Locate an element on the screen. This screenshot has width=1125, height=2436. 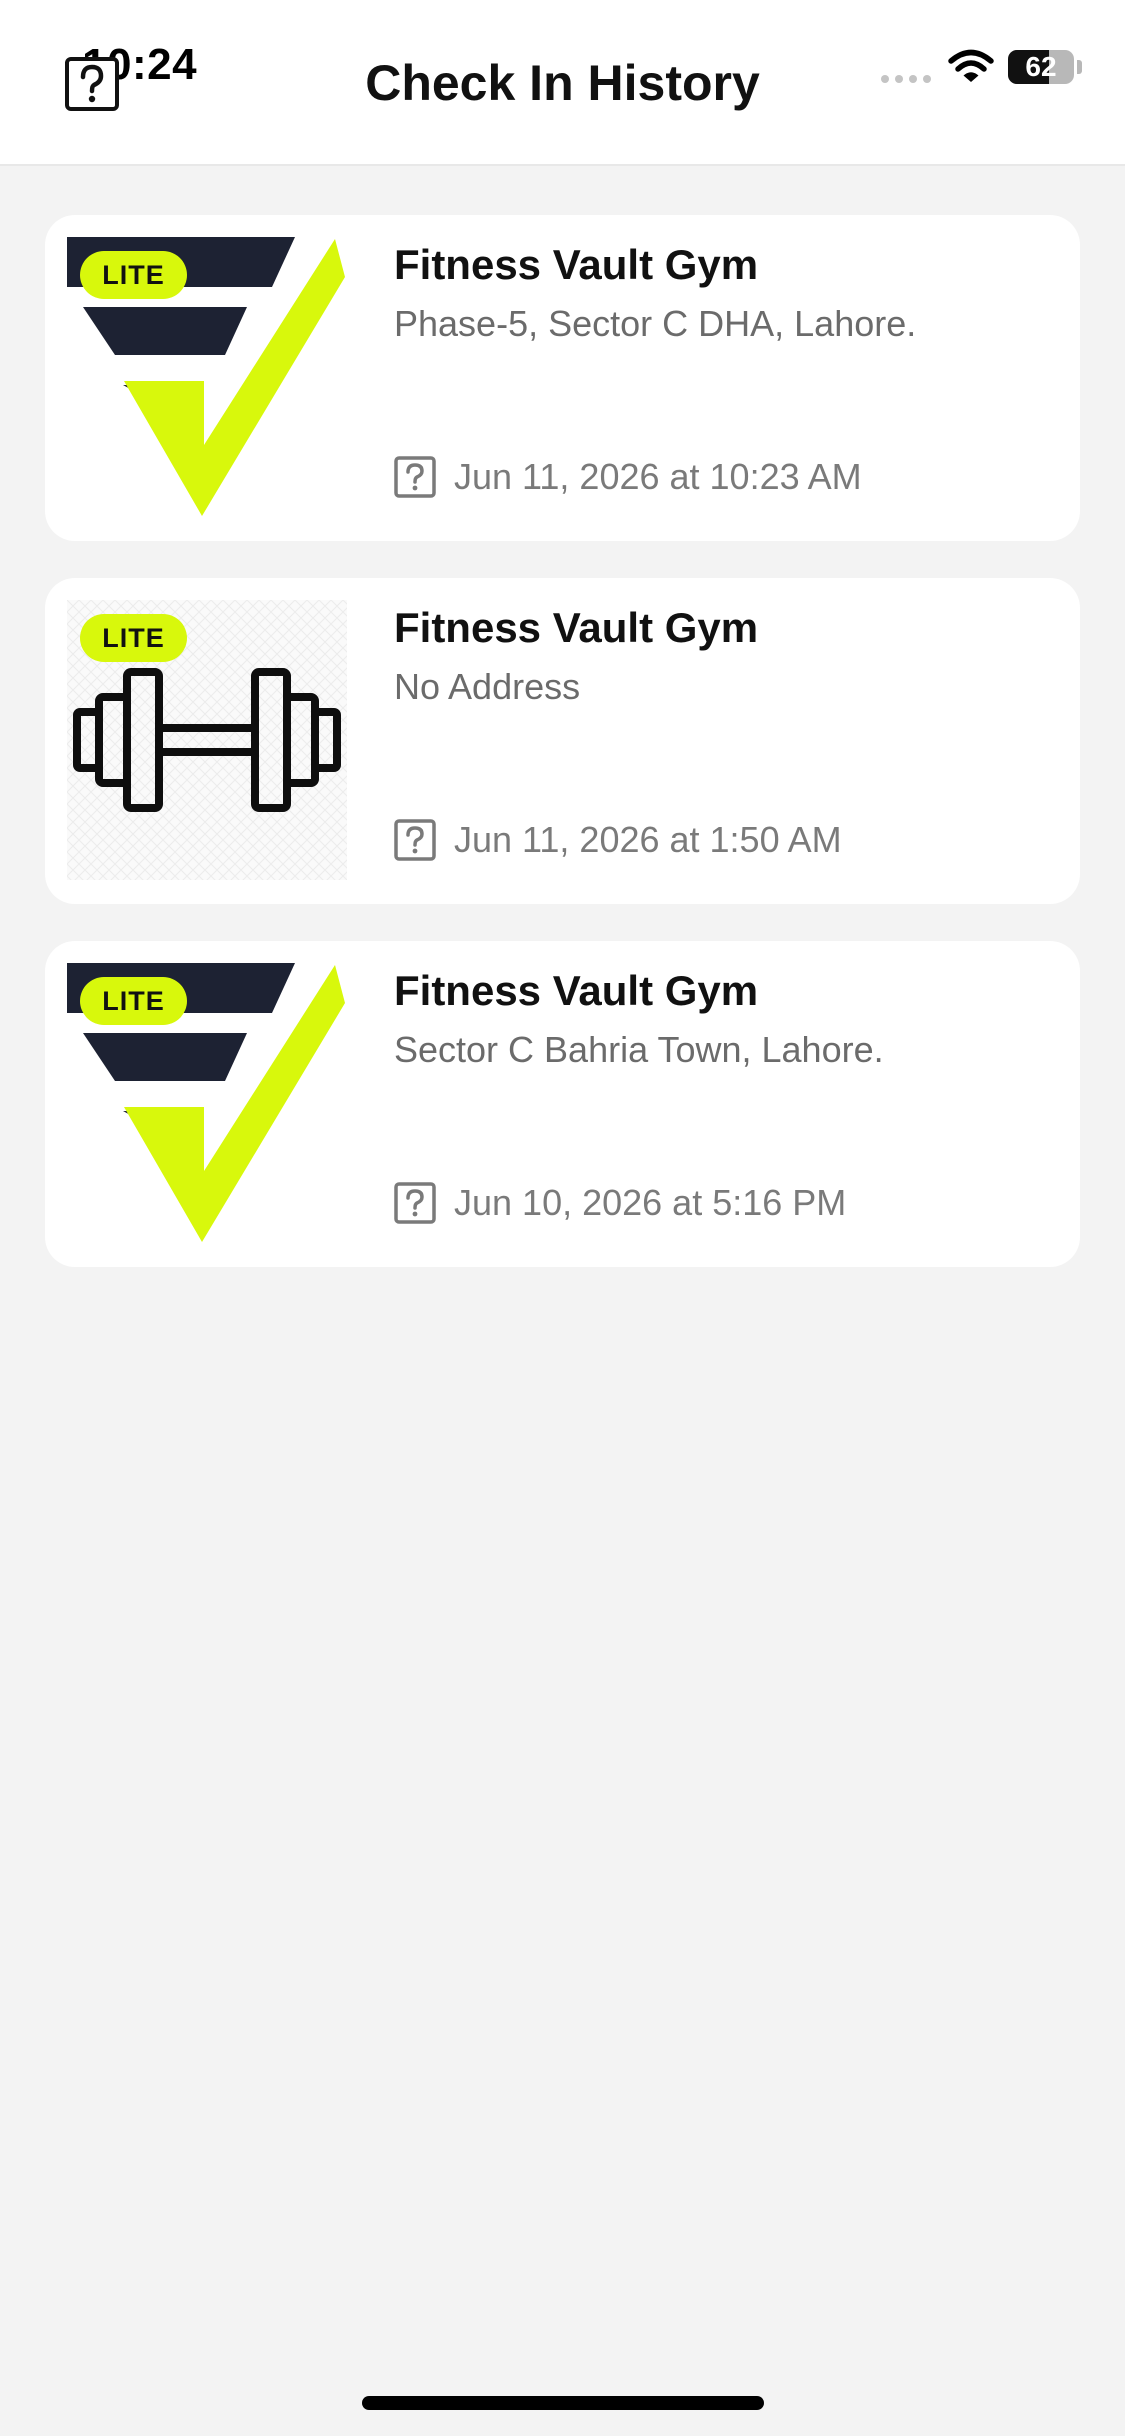
home-indicator is located at coordinates (563, 2403).